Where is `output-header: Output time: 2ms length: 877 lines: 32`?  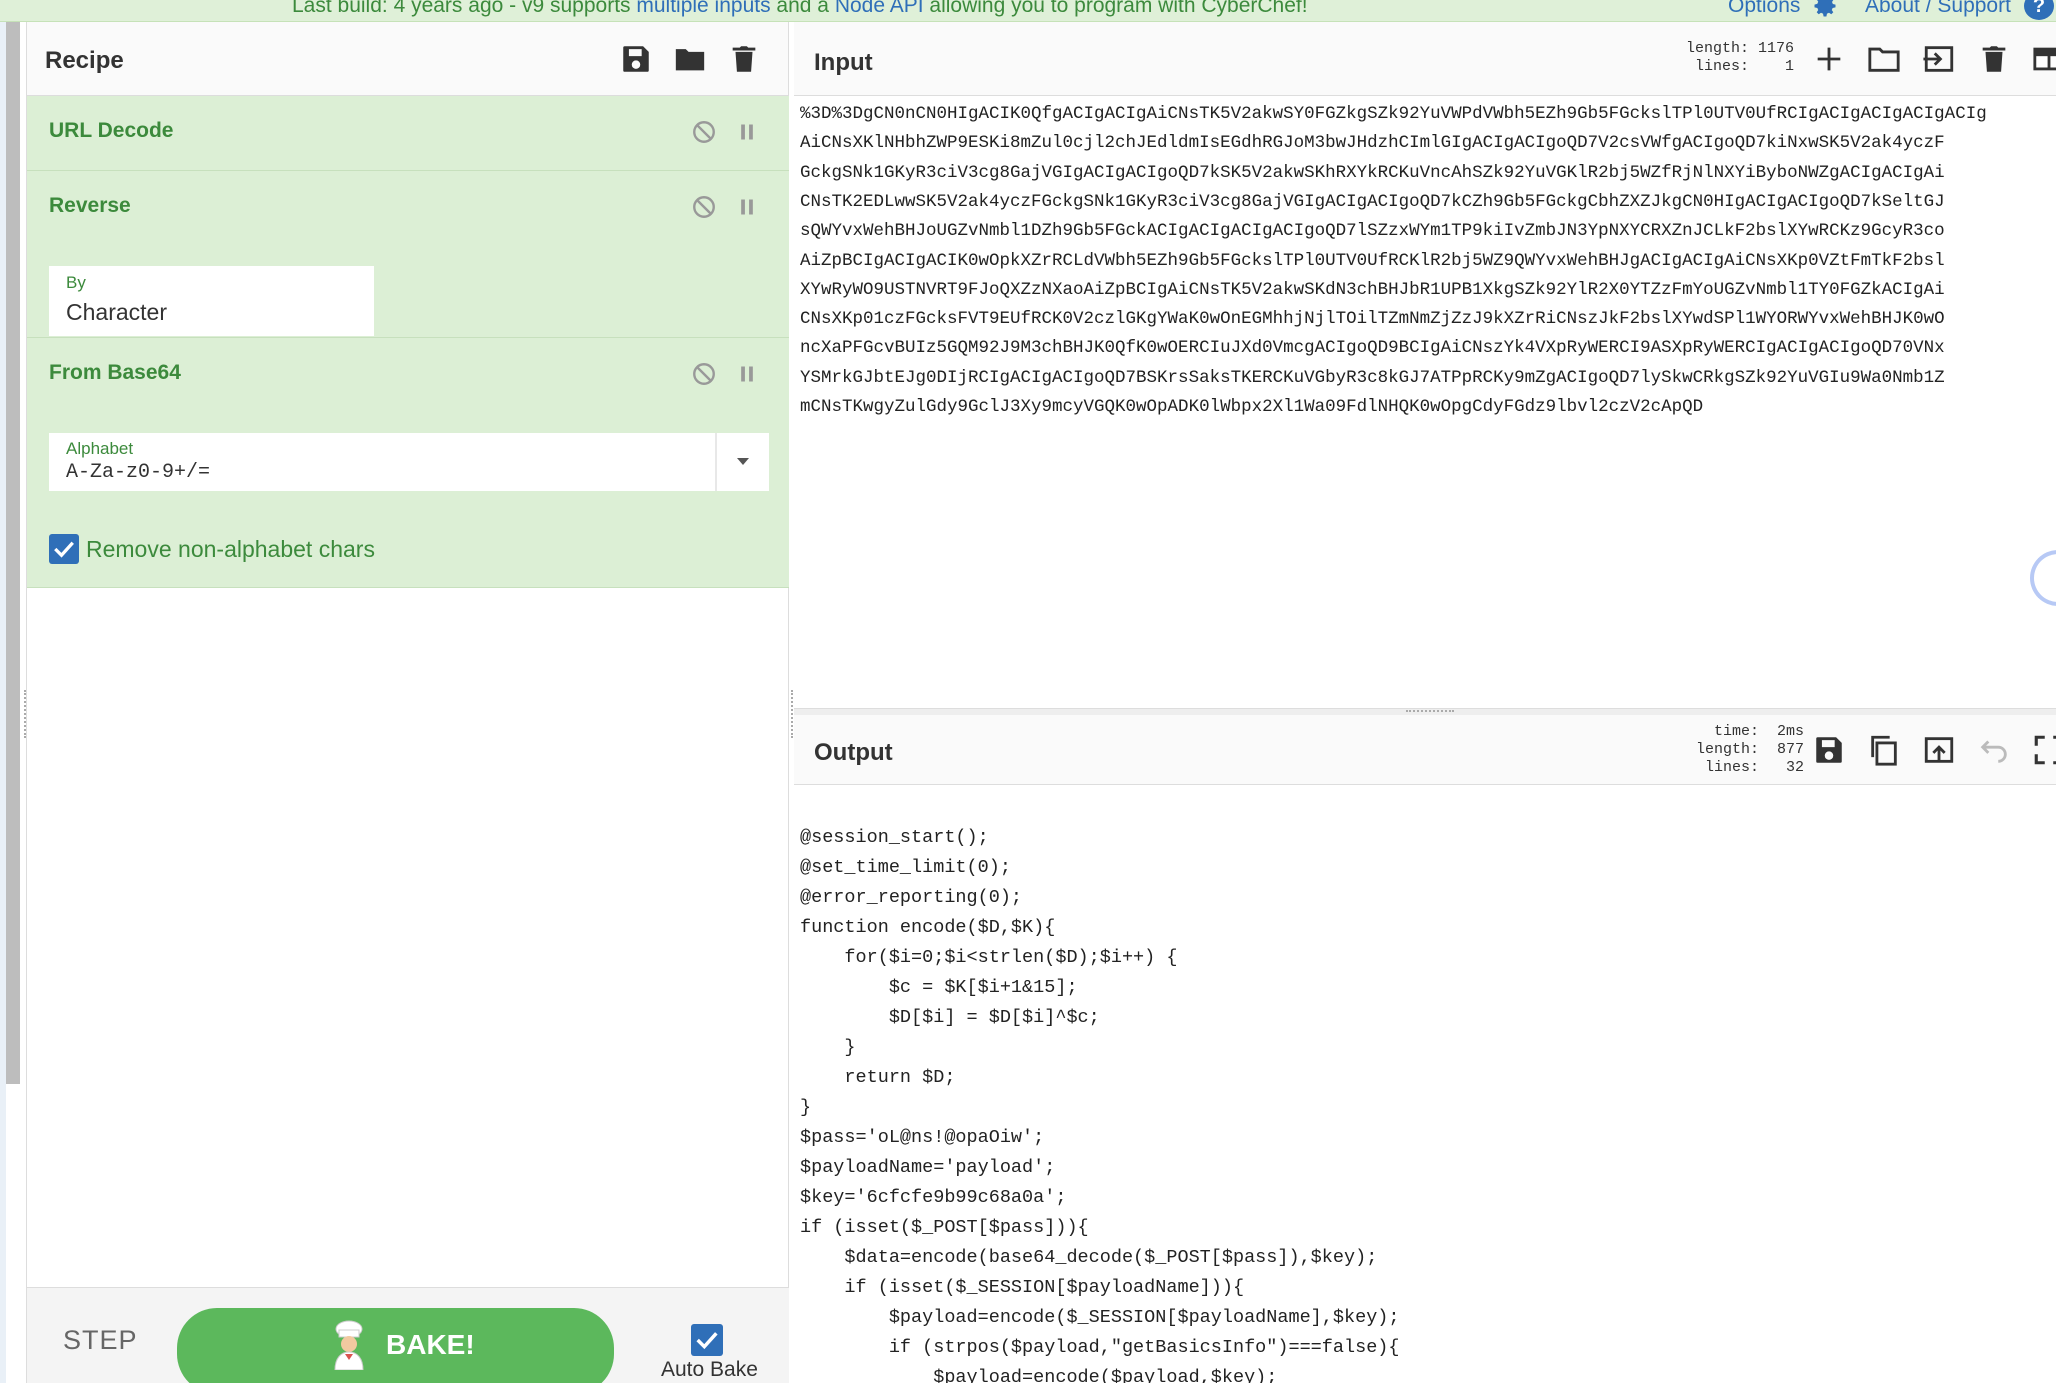
output-header: Output time: 2ms length: 877 lines: 32 is located at coordinates (1425, 750).